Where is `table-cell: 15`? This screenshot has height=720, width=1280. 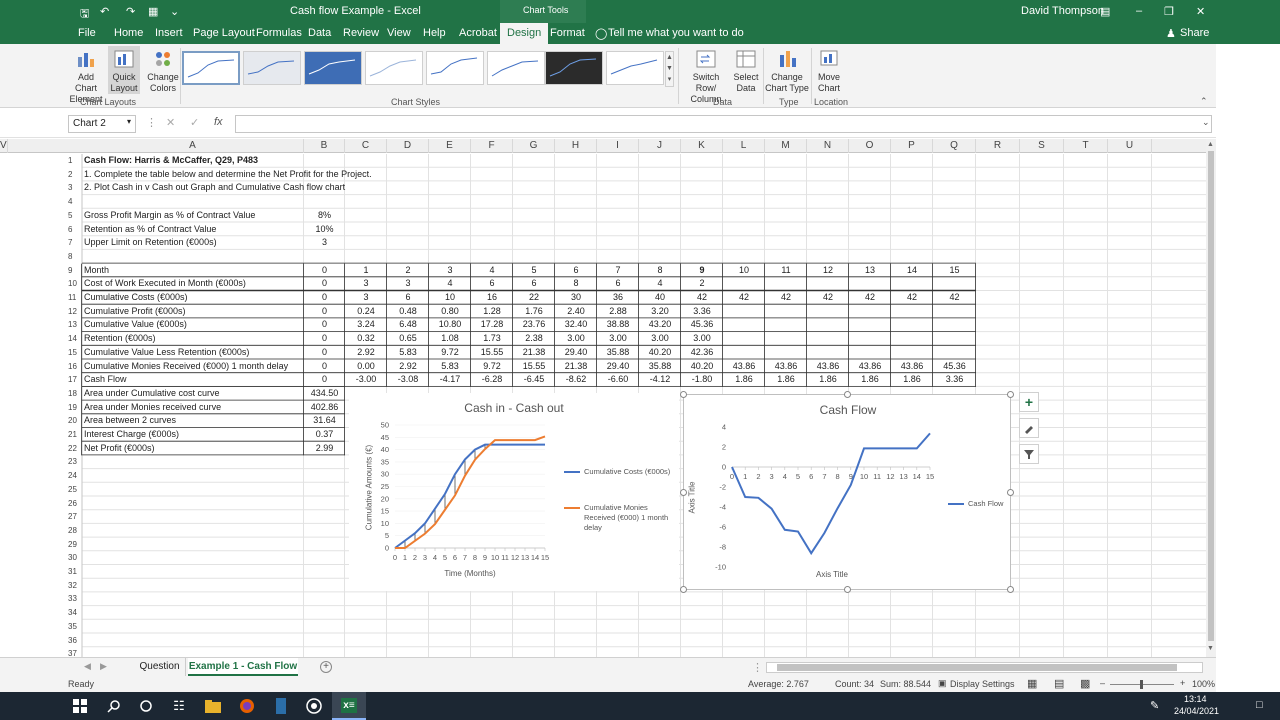 table-cell: 15 is located at coordinates (954, 271).